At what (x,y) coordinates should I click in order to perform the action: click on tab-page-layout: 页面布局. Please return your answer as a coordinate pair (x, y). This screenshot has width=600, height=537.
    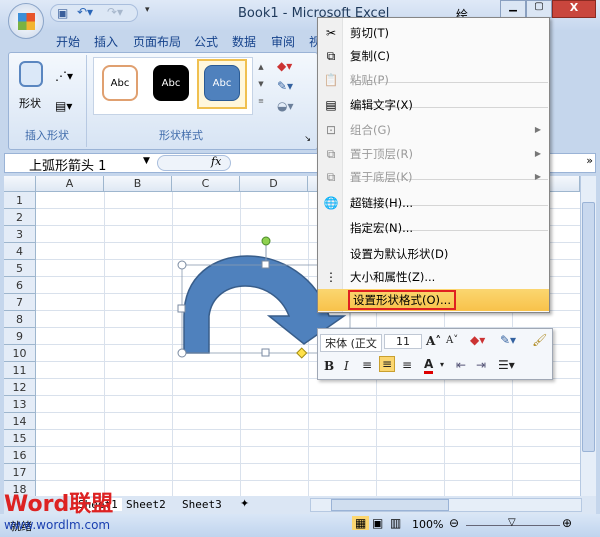
    Looking at the image, I should click on (157, 41).